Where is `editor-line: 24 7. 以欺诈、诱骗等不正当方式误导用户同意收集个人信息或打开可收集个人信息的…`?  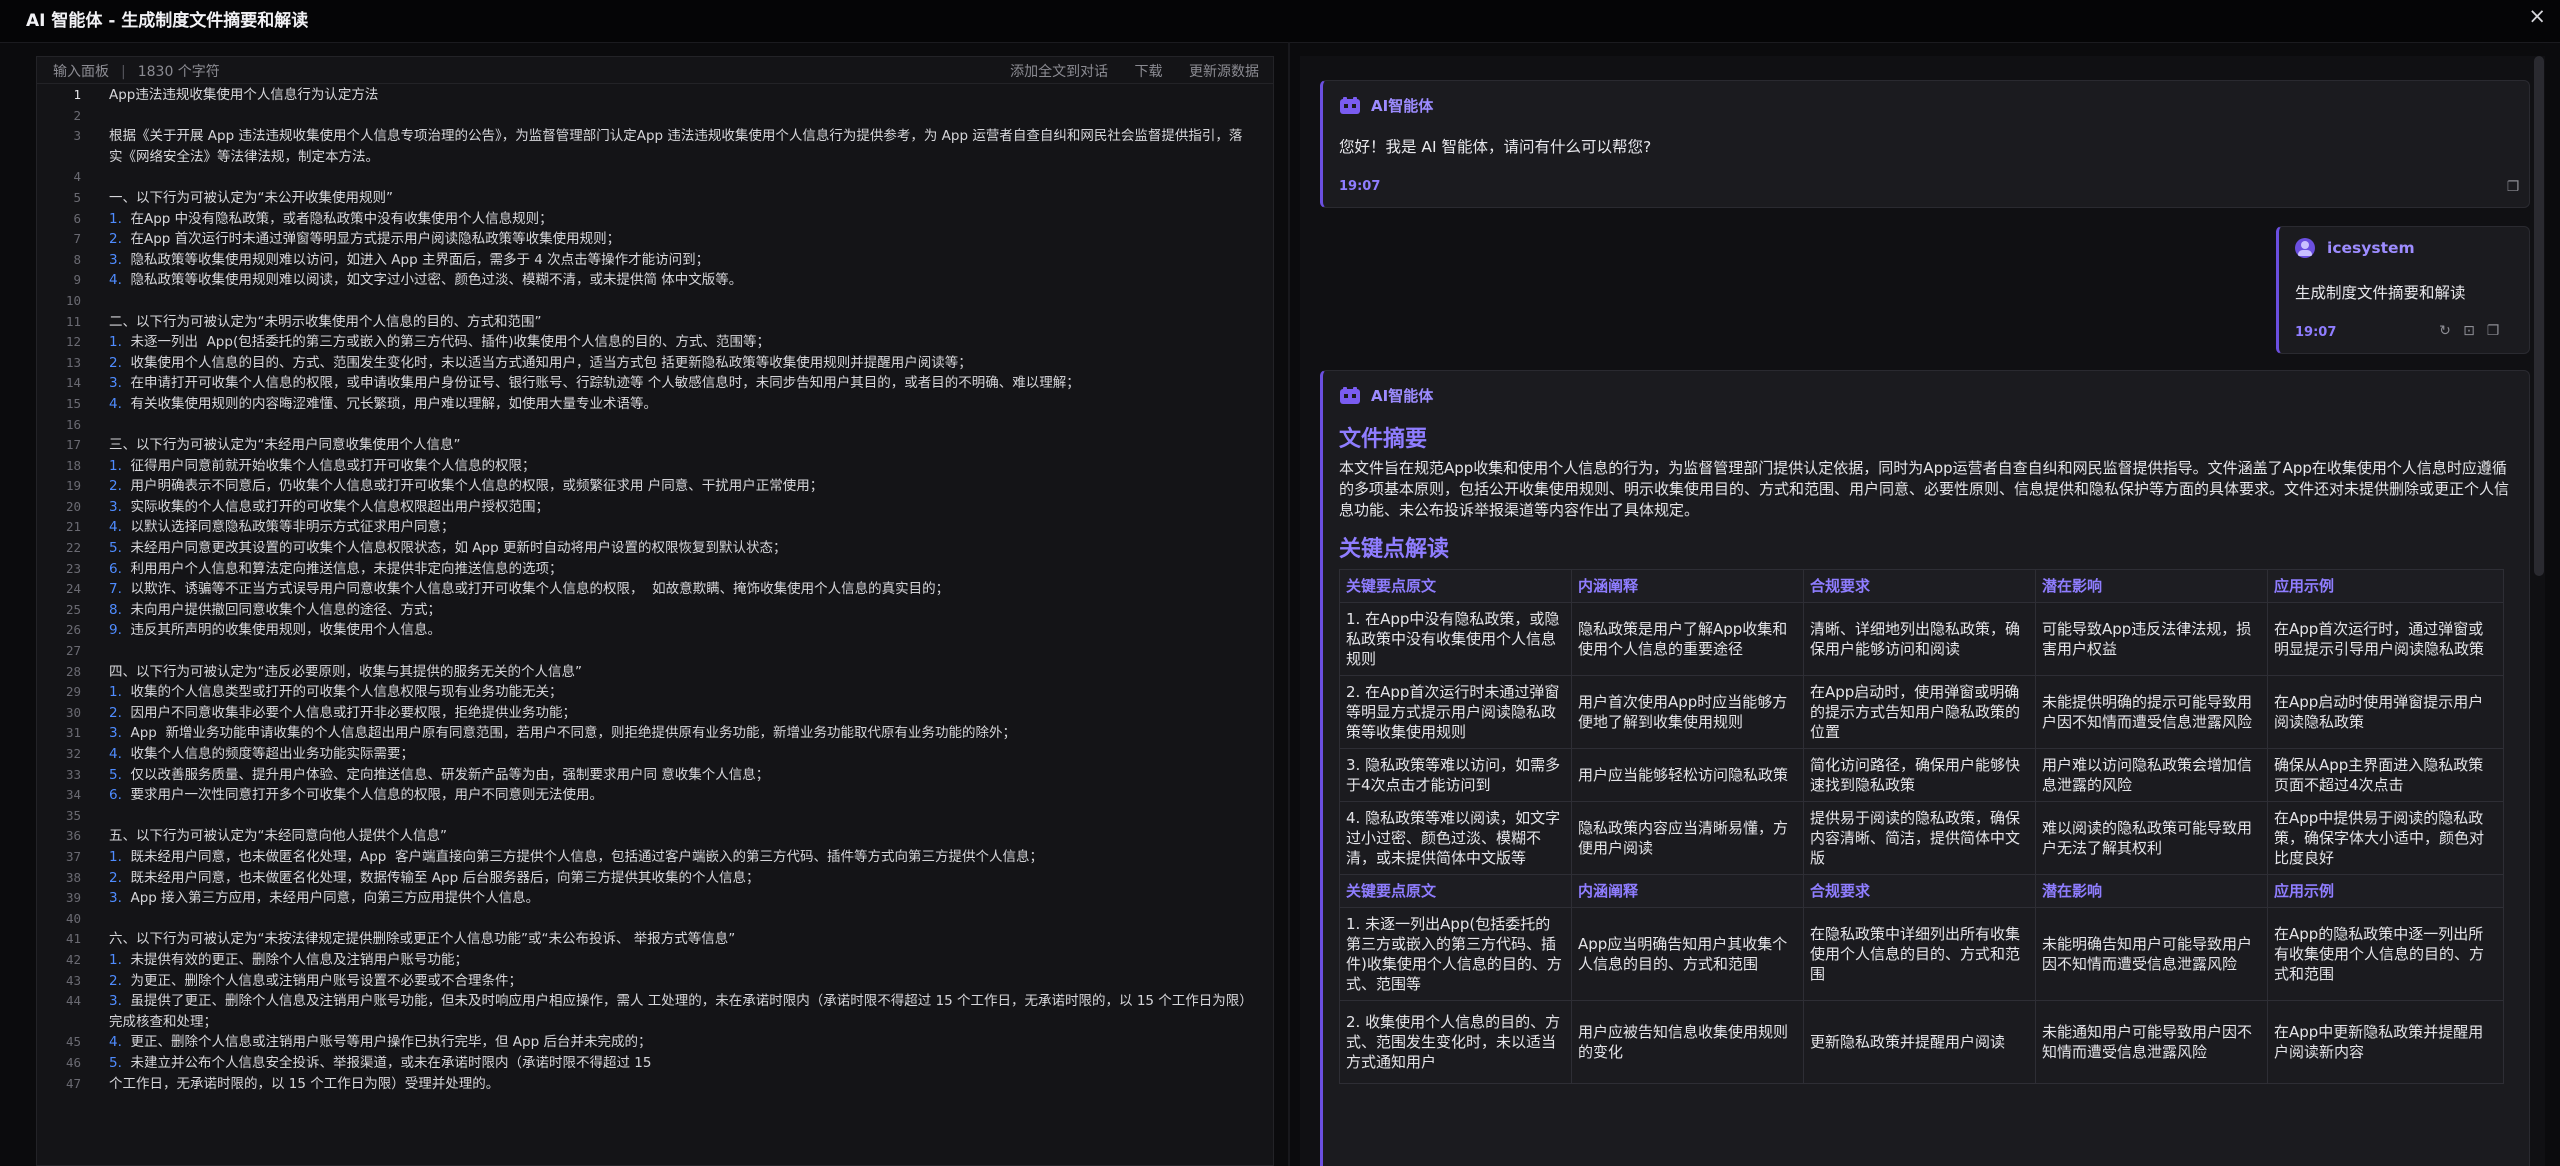
editor-line: 24 7. 以欺诈、诱骗等不正当方式误导用户同意收集个人信息或打开可收集个人信息的… is located at coordinates (655, 589).